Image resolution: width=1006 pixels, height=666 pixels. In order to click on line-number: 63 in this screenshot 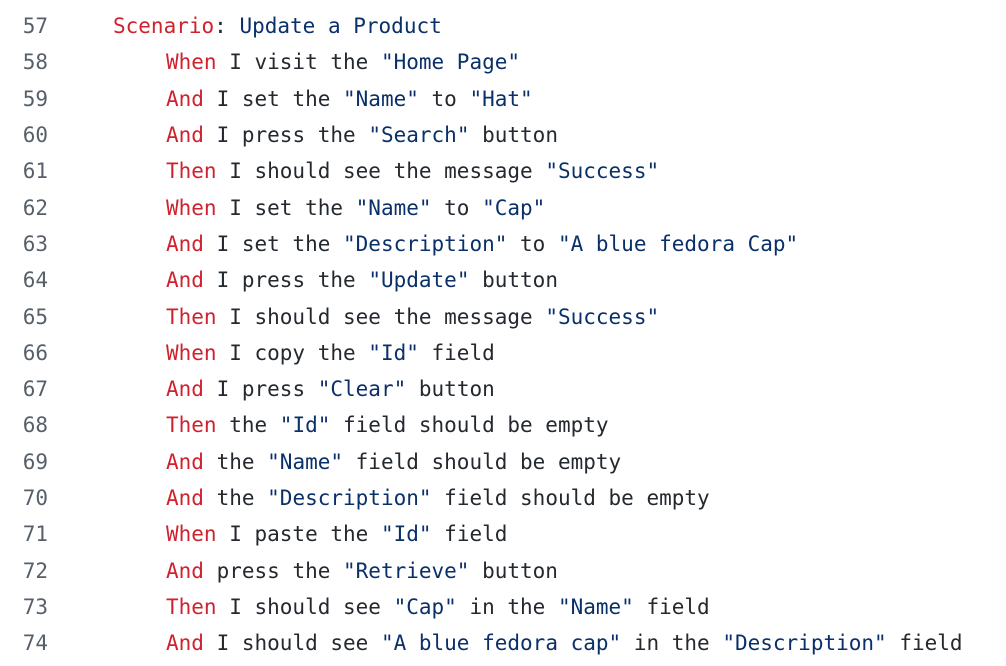, I will do `click(24, 244)`.